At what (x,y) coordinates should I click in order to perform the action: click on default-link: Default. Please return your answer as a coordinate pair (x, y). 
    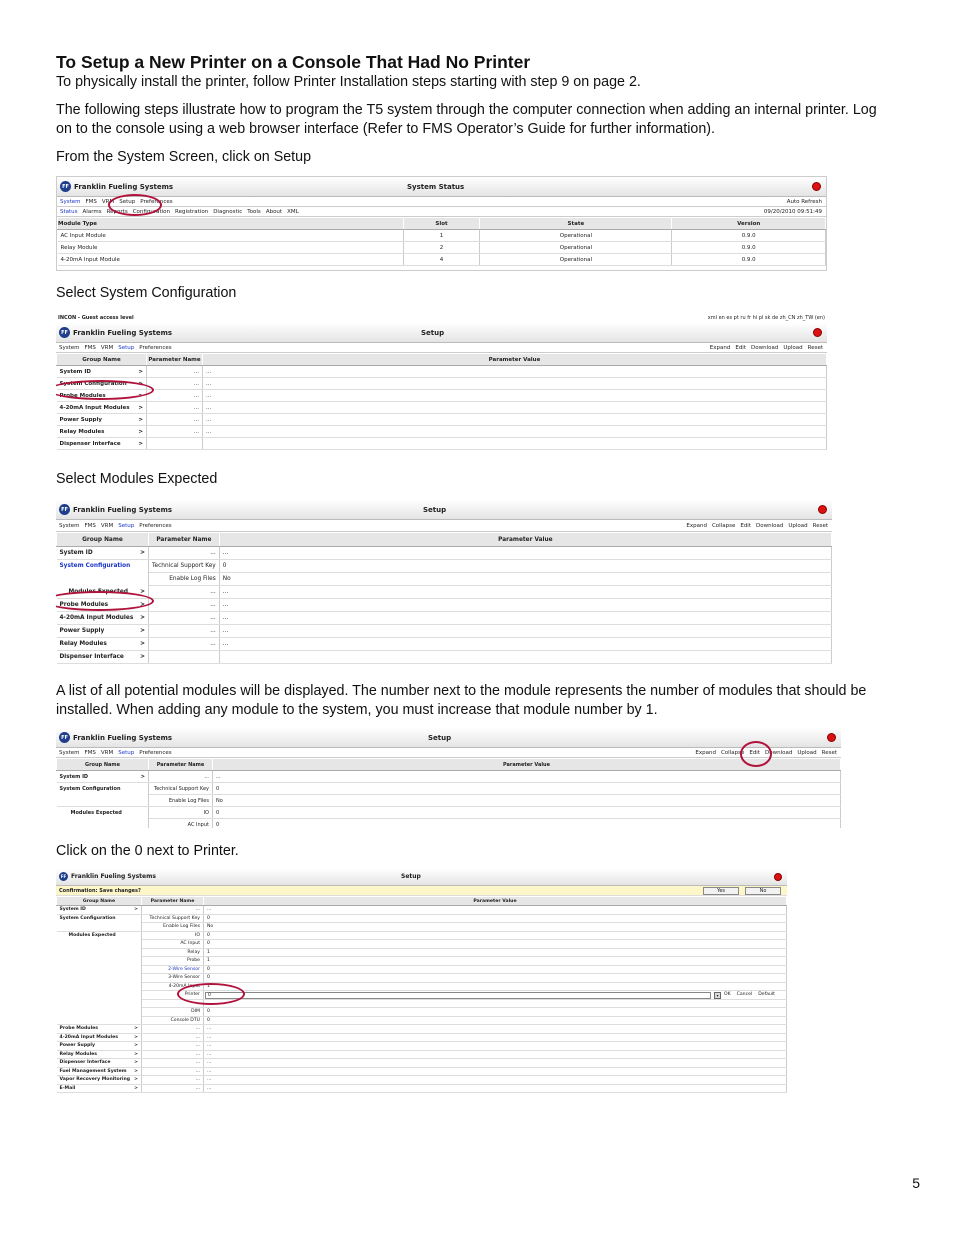
    Looking at the image, I should click on (766, 994).